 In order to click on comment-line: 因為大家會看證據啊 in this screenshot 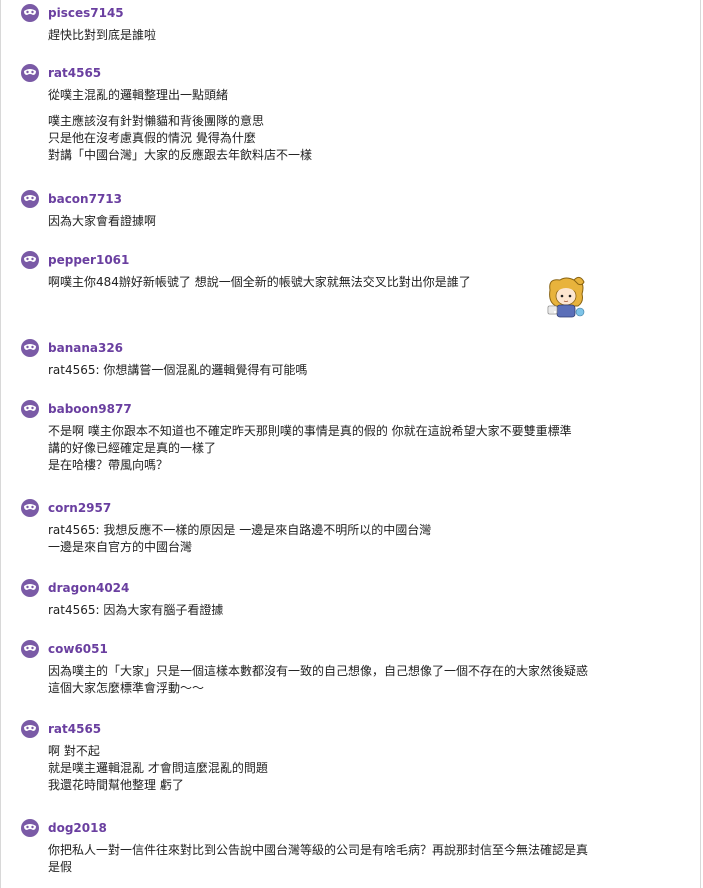, I will do `click(102, 221)`.